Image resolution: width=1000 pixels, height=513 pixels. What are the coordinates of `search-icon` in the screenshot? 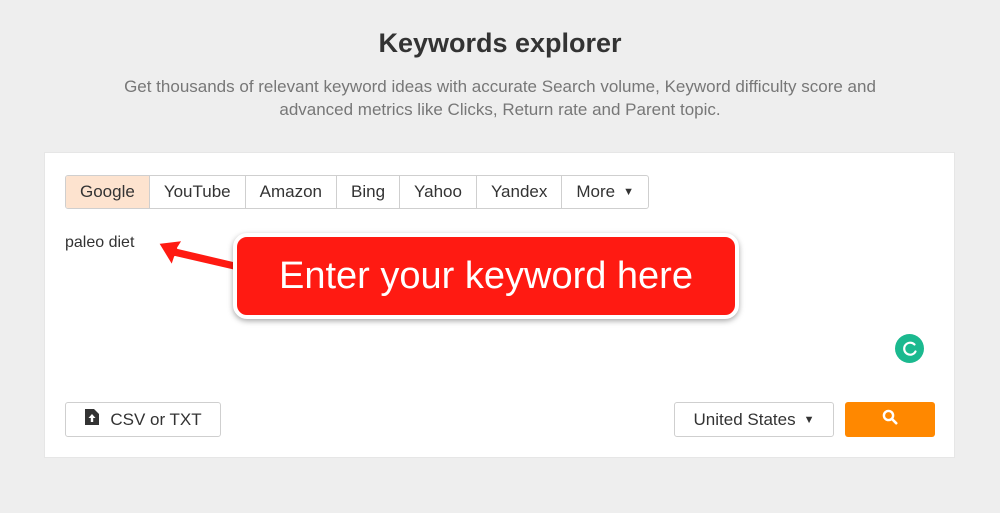 It's located at (890, 419).